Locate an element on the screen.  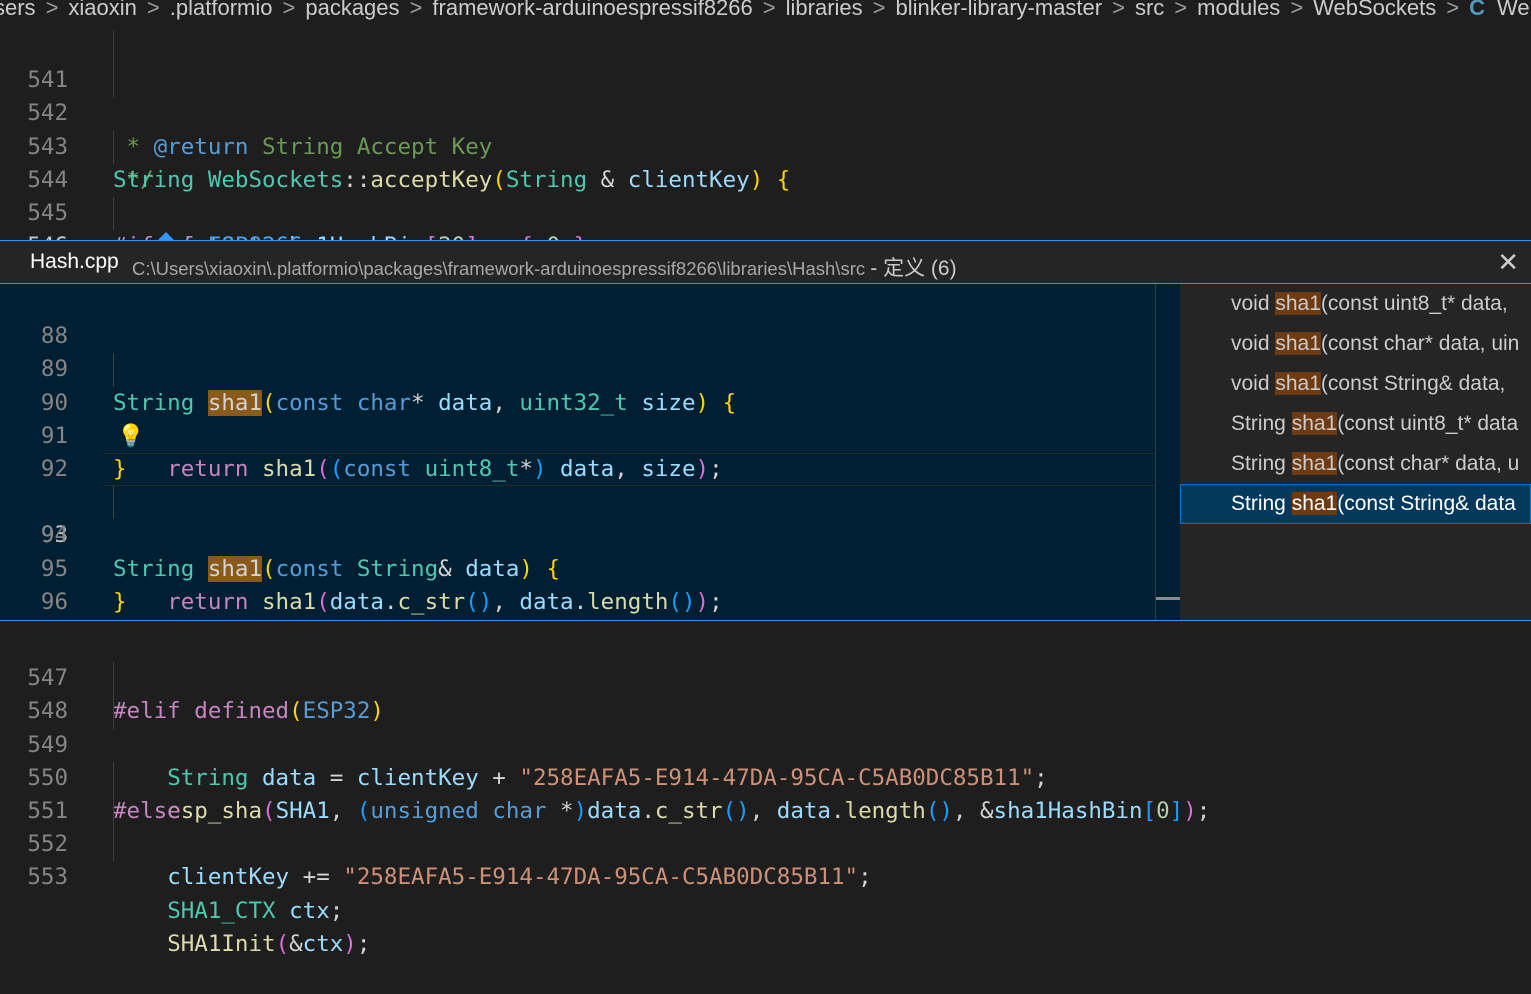
peek-definitions-count: - 定义 (6) is located at coordinates (913, 268).